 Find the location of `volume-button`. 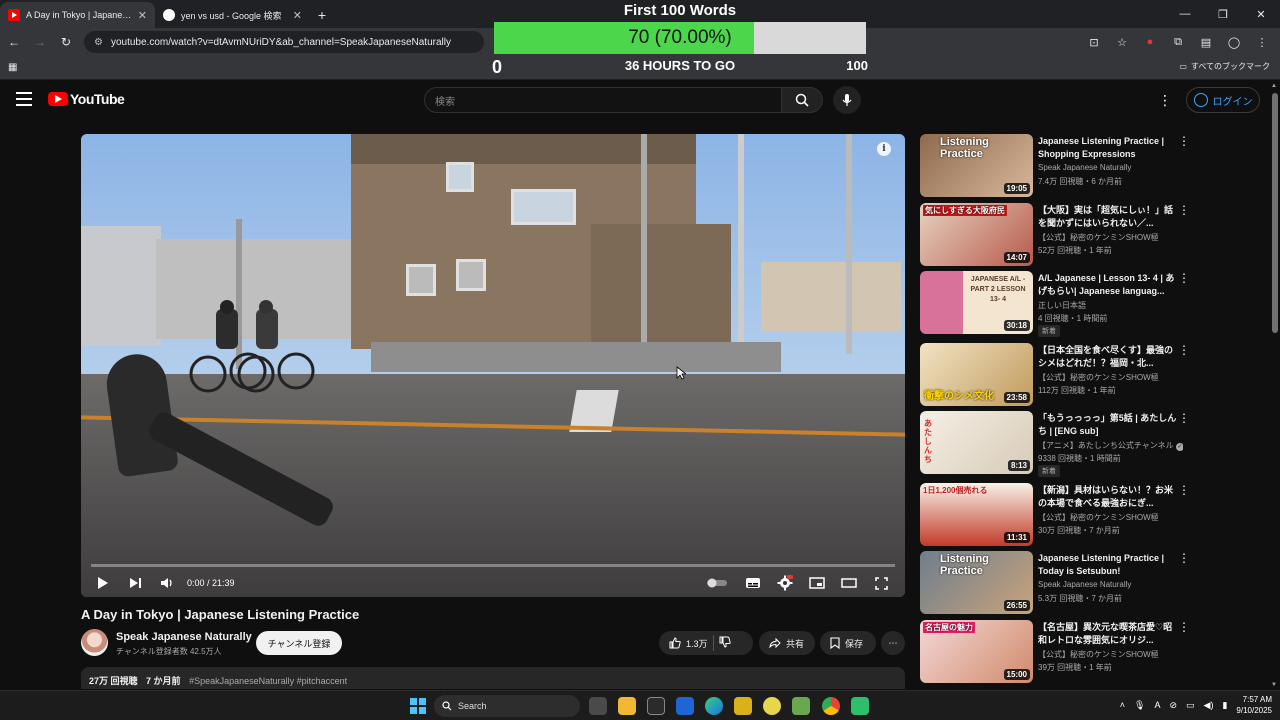

volume-button is located at coordinates (167, 583).